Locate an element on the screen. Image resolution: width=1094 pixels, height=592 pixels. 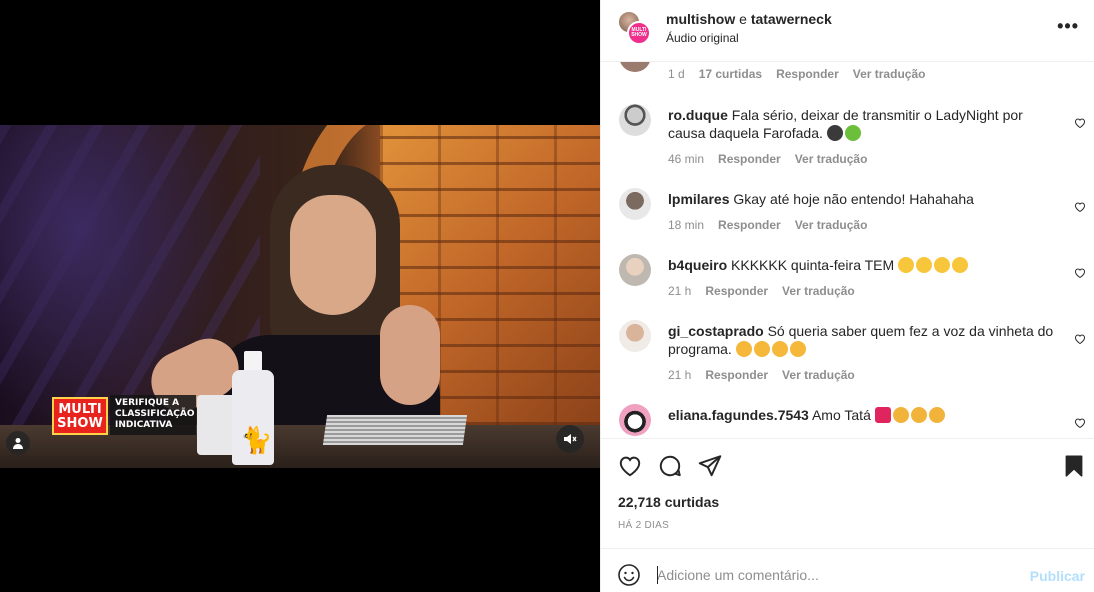
comment-text: Gkay até hoje não entendo! Hahahaha is located at coordinates (853, 199).